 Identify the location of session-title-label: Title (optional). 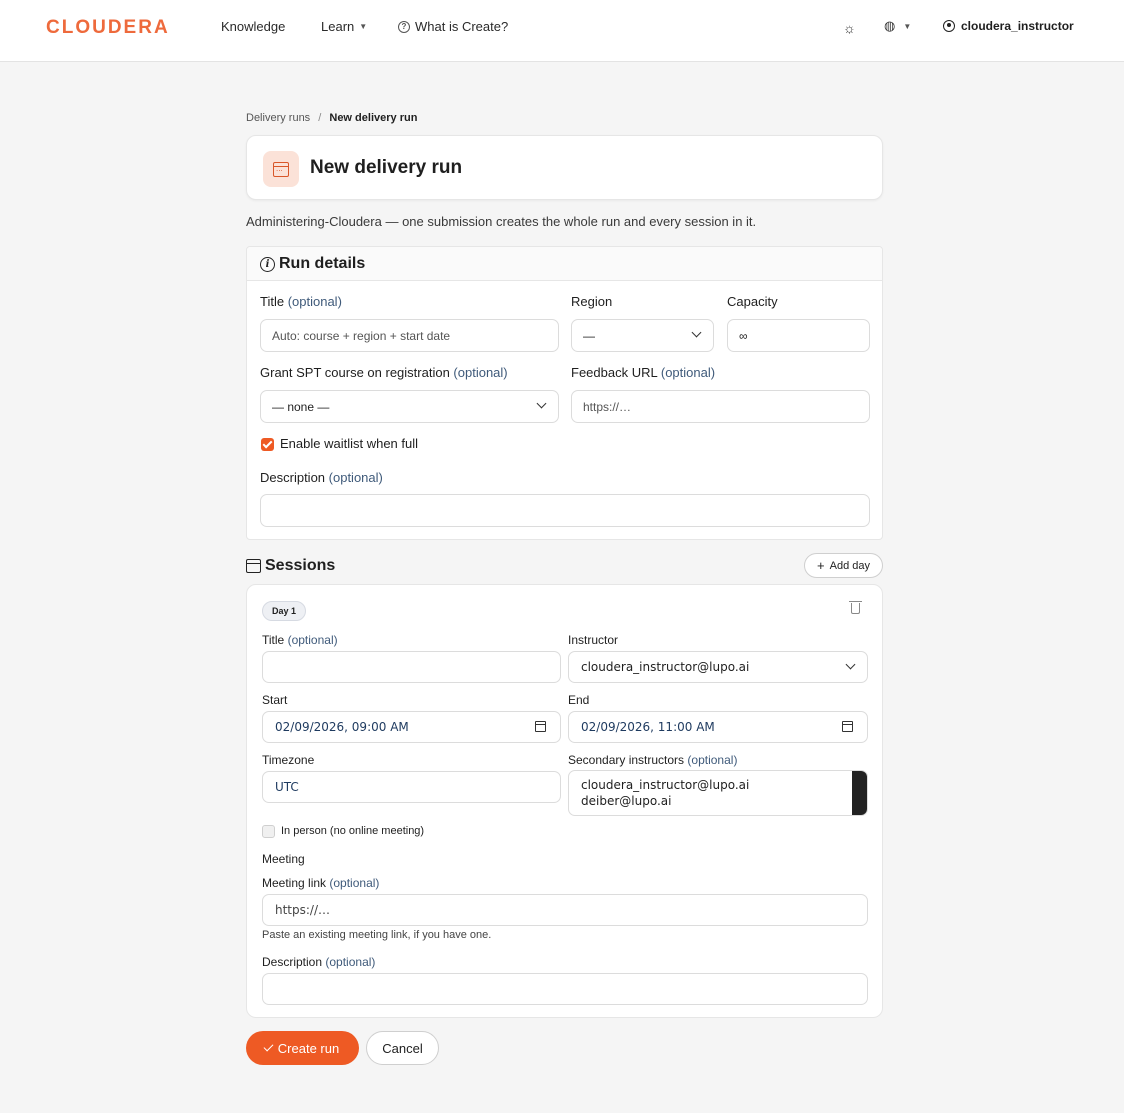
(300, 640).